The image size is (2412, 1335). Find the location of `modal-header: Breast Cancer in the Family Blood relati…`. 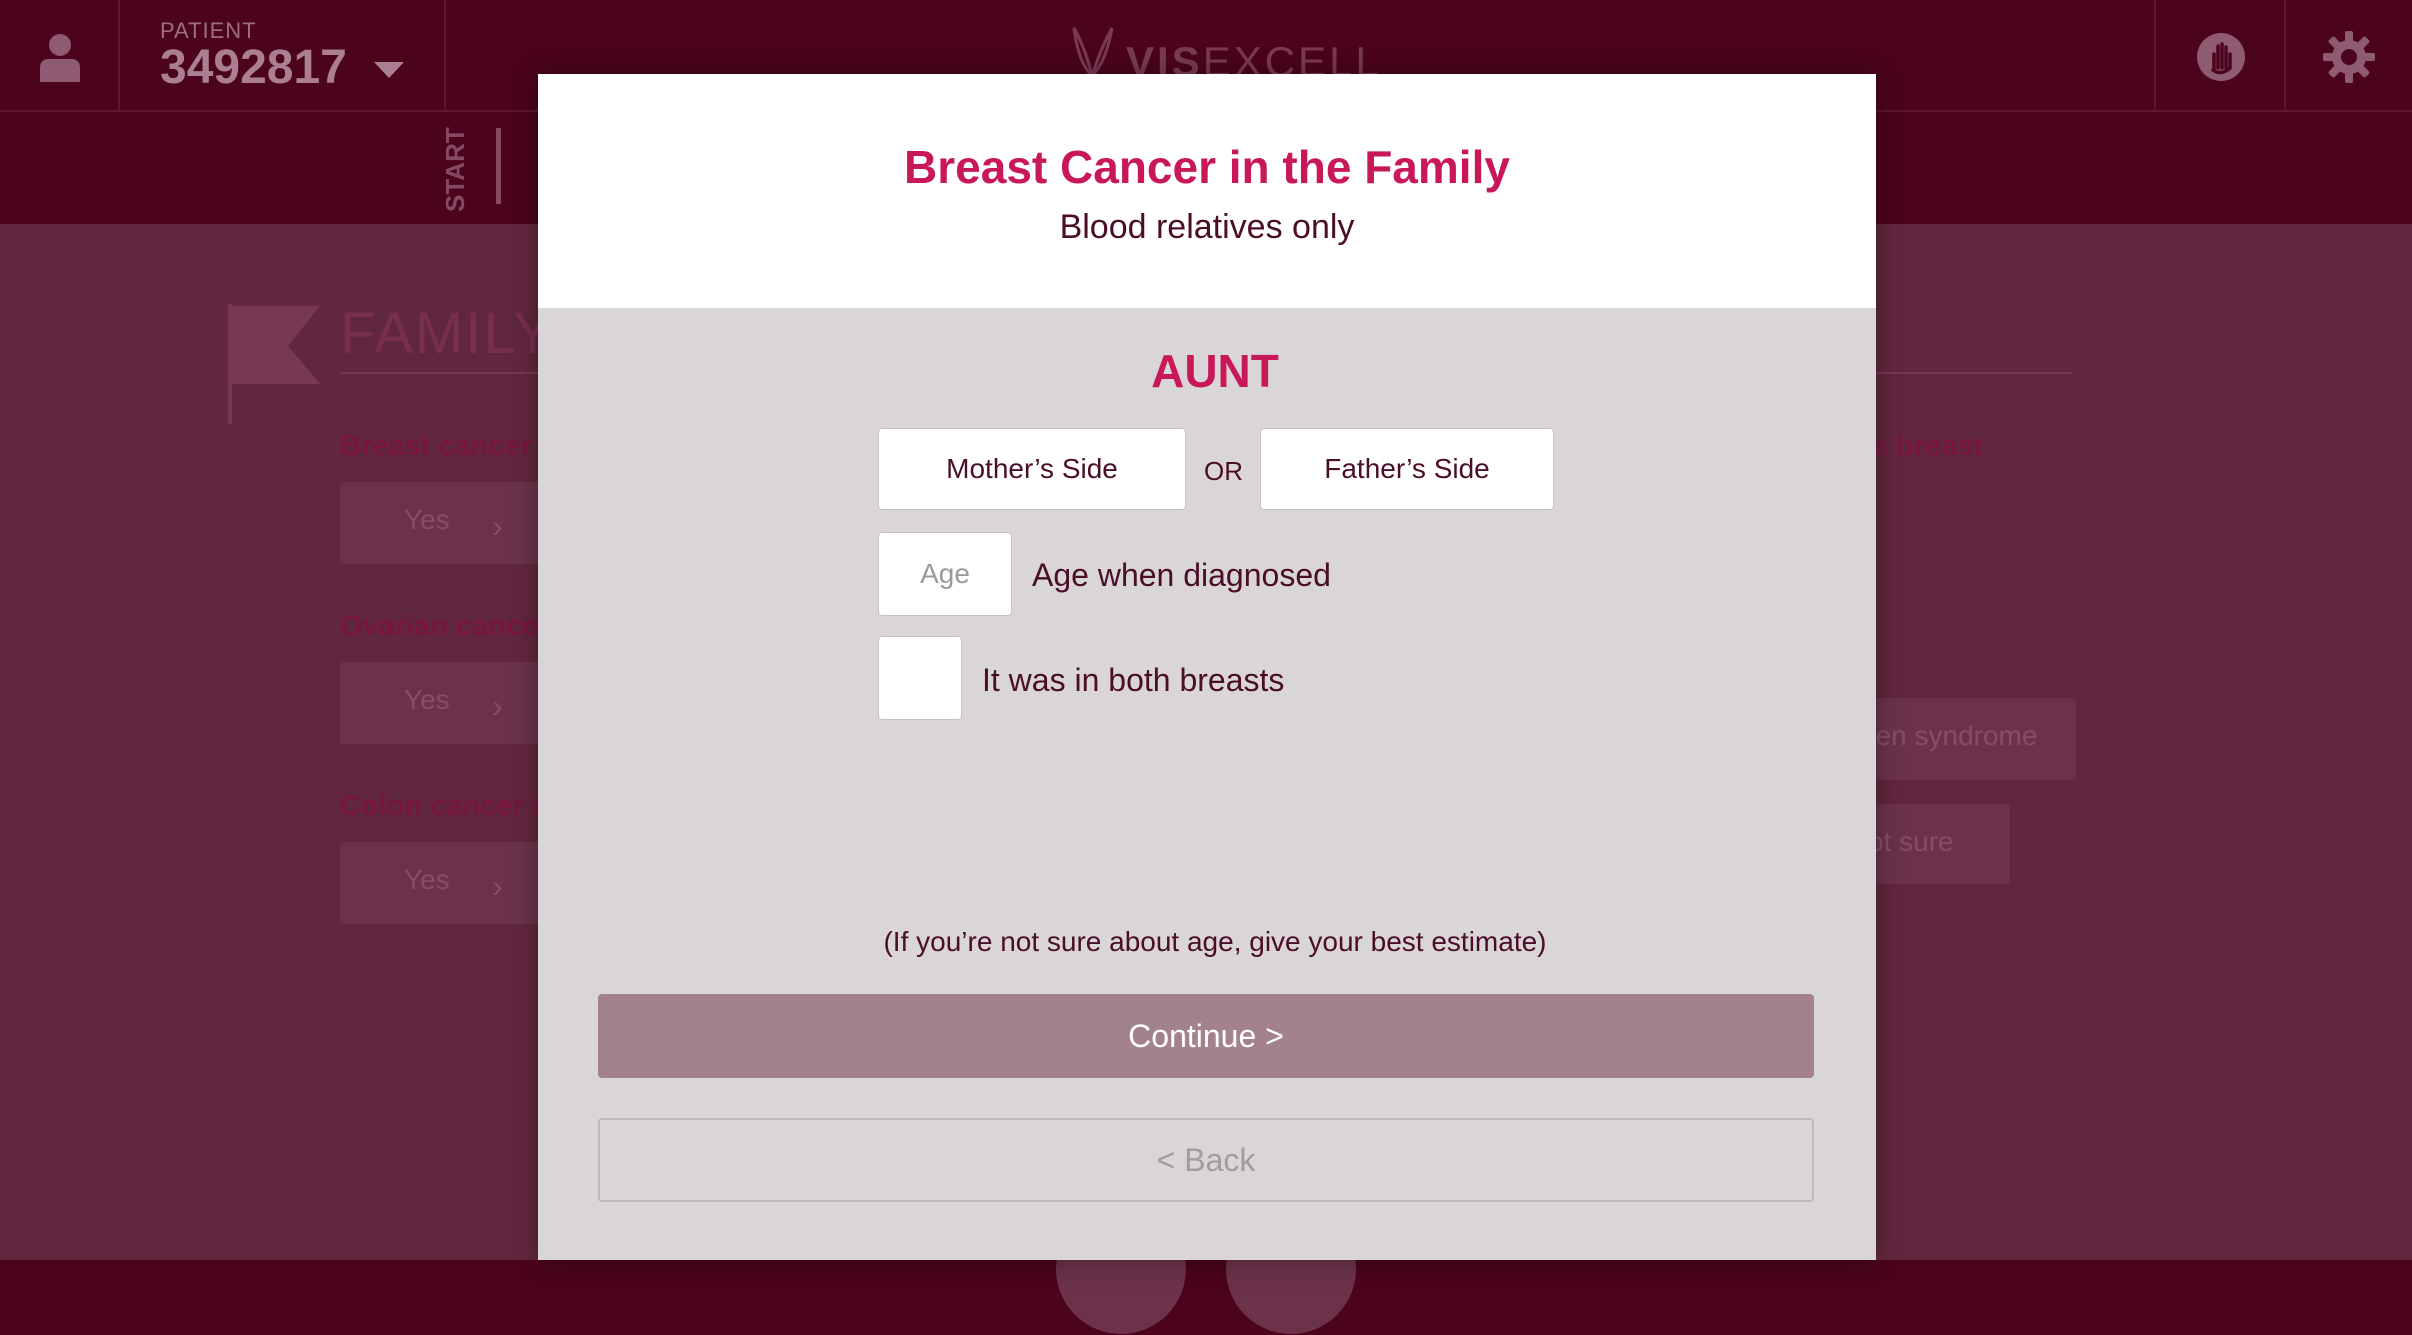

modal-header: Breast Cancer in the Family Blood relati… is located at coordinates (1207, 191).